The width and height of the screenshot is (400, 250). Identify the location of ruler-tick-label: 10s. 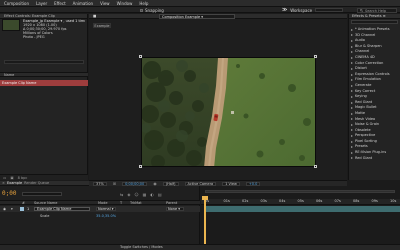
(393, 201).